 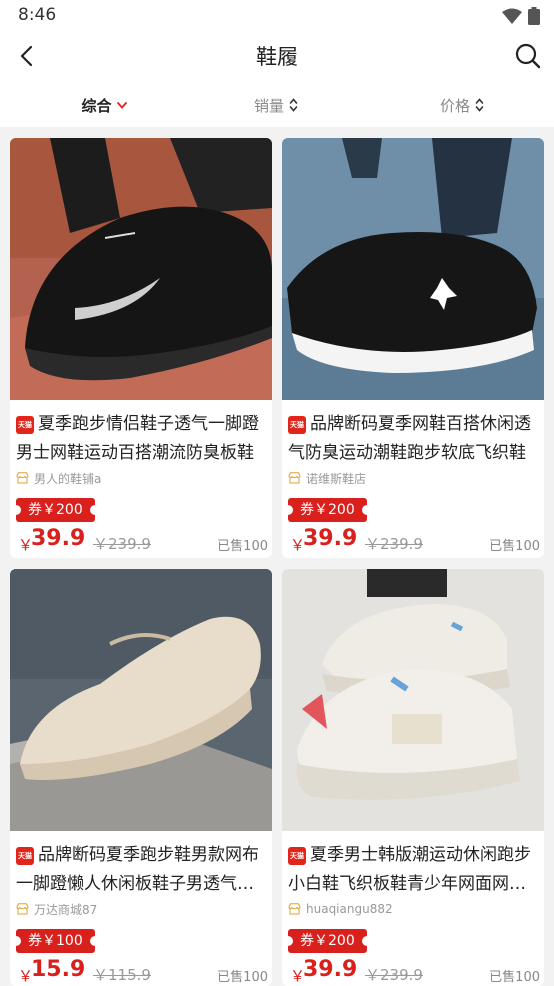 What do you see at coordinates (66, 909) in the screenshot?
I see `shop-name: 万达商城87` at bounding box center [66, 909].